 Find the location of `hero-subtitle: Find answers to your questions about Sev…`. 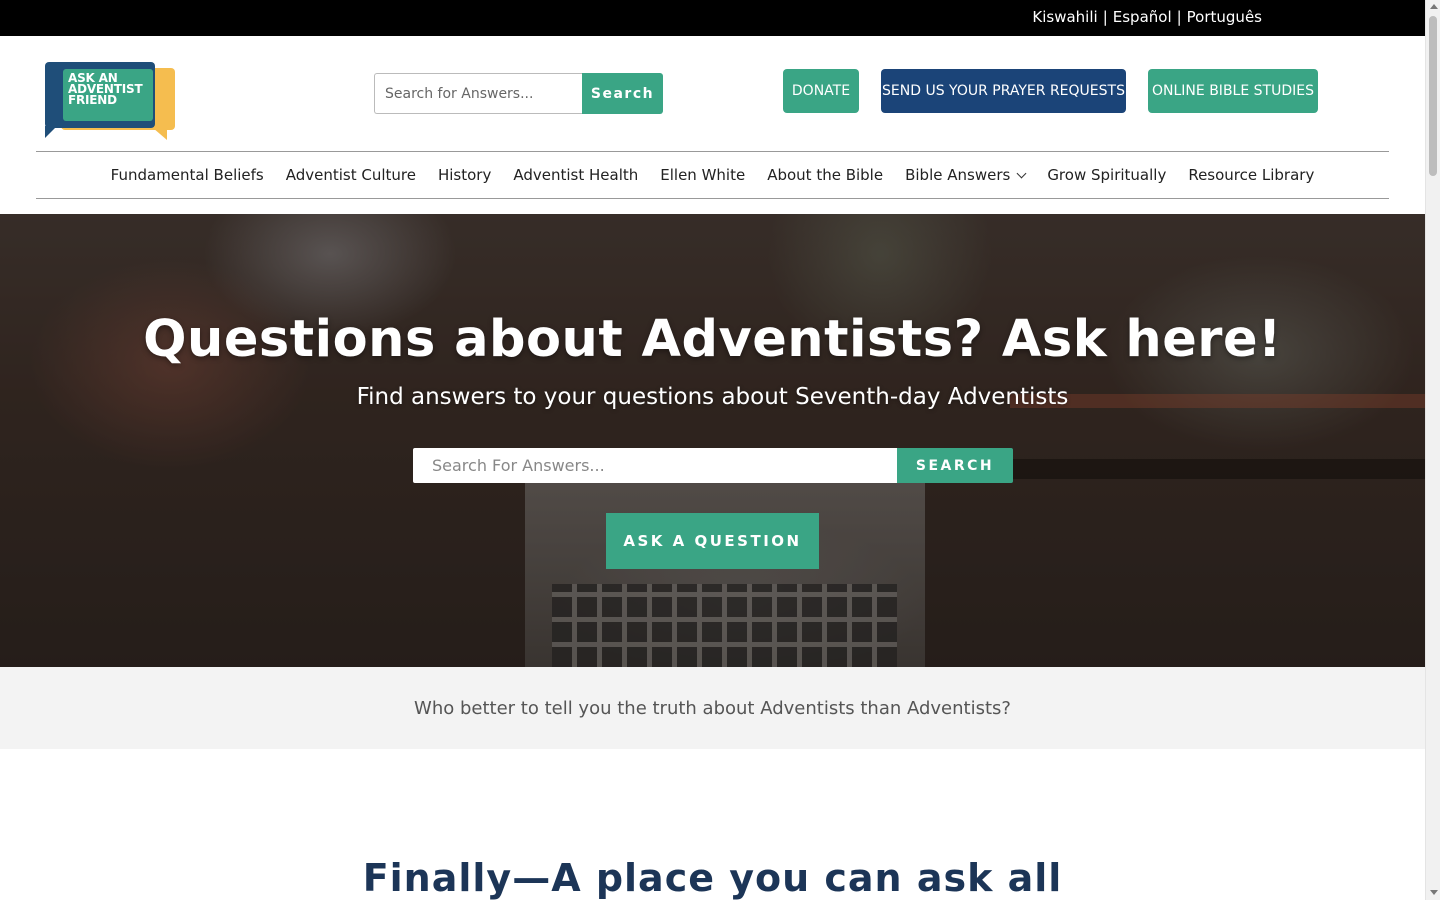

hero-subtitle: Find answers to your questions about Sev… is located at coordinates (712, 397).